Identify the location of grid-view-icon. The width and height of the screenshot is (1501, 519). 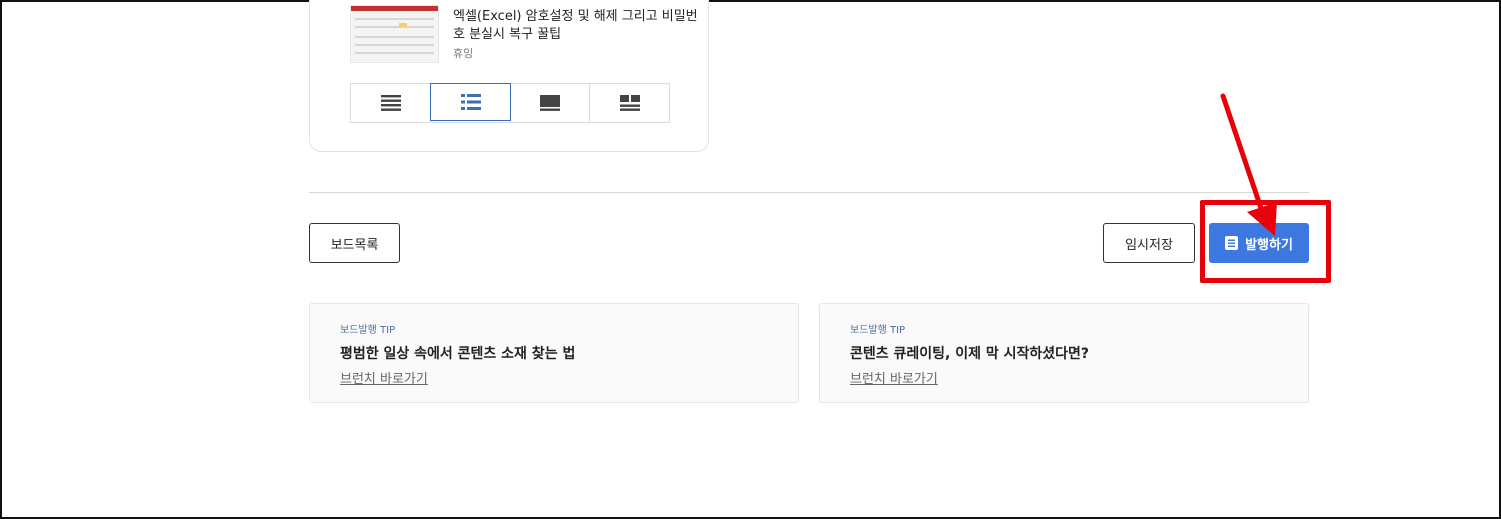
(629, 103).